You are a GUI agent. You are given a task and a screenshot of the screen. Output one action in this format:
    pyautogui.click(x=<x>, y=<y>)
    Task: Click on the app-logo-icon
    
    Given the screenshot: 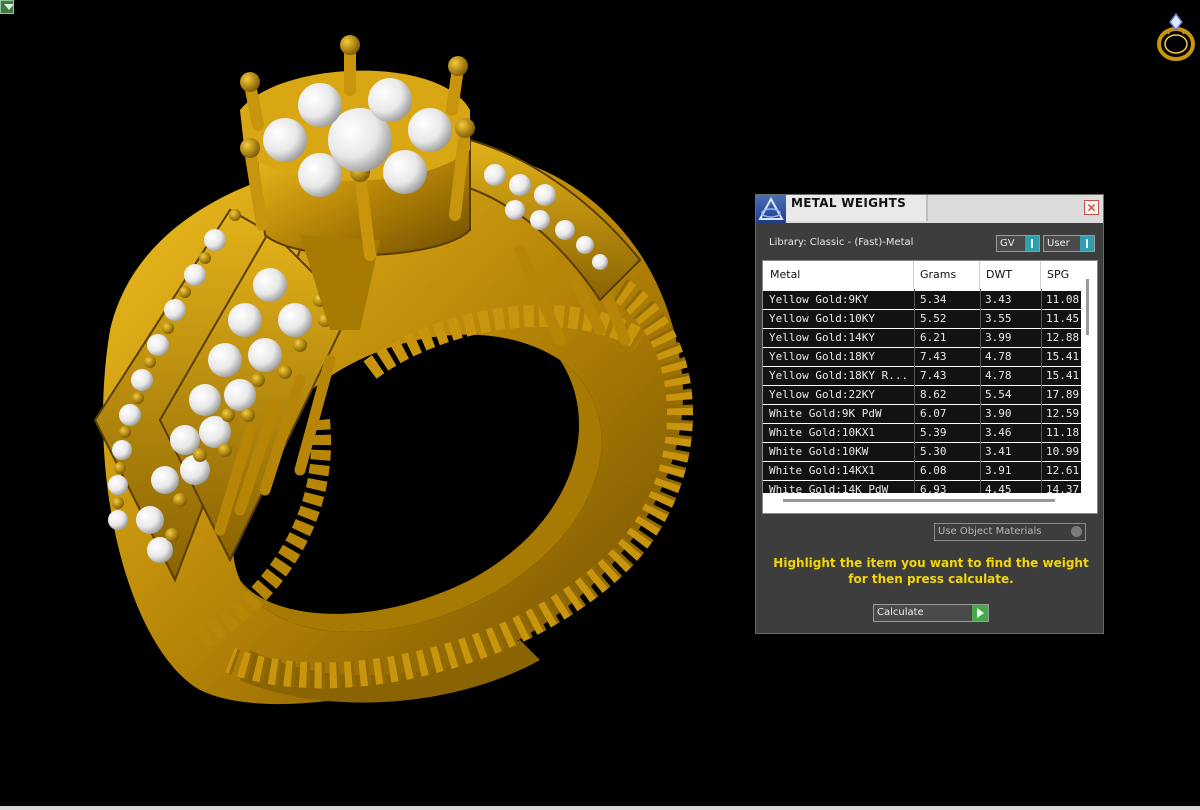 What is the action you would take?
    pyautogui.click(x=771, y=209)
    